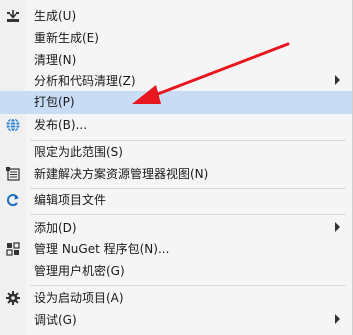  I want to click on nuget-icon, so click(13, 249).